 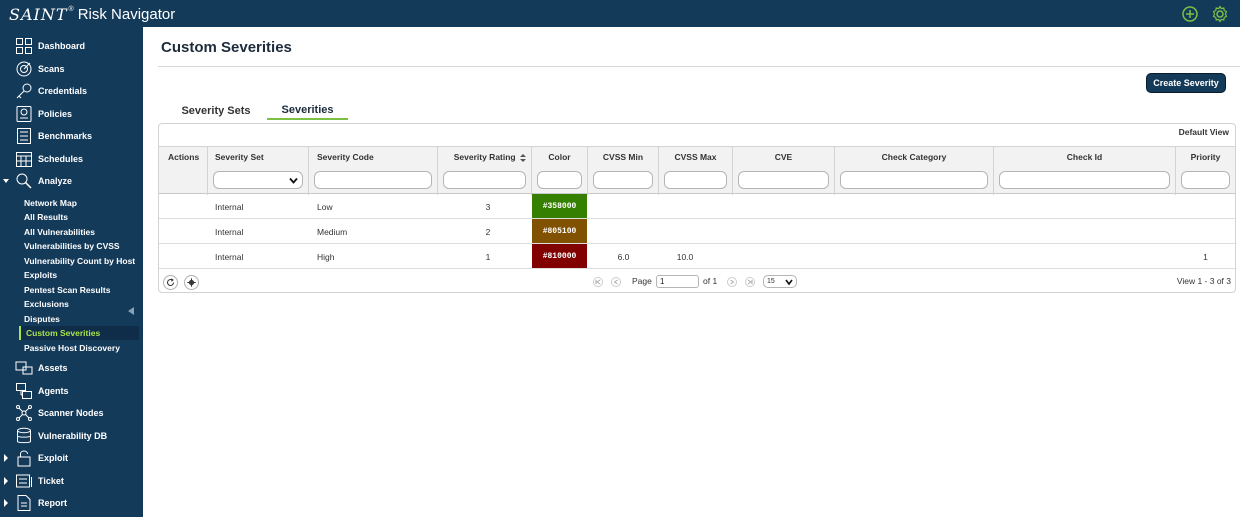 I want to click on sidebar-item-agents: Agents, so click(x=71, y=391).